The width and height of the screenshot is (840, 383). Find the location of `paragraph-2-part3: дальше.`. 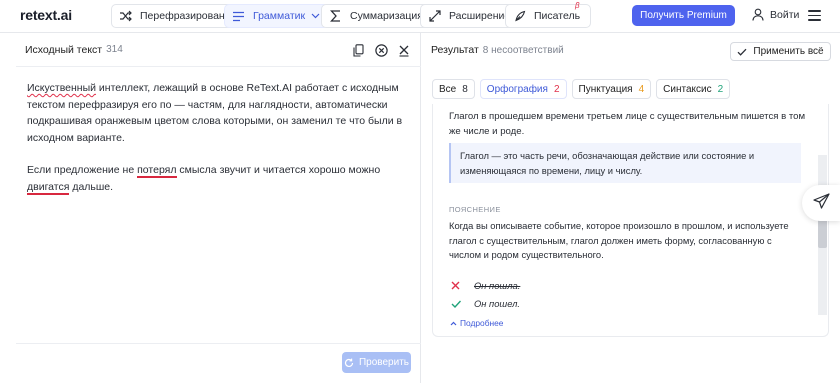

paragraph-2-part3: дальше. is located at coordinates (91, 186).